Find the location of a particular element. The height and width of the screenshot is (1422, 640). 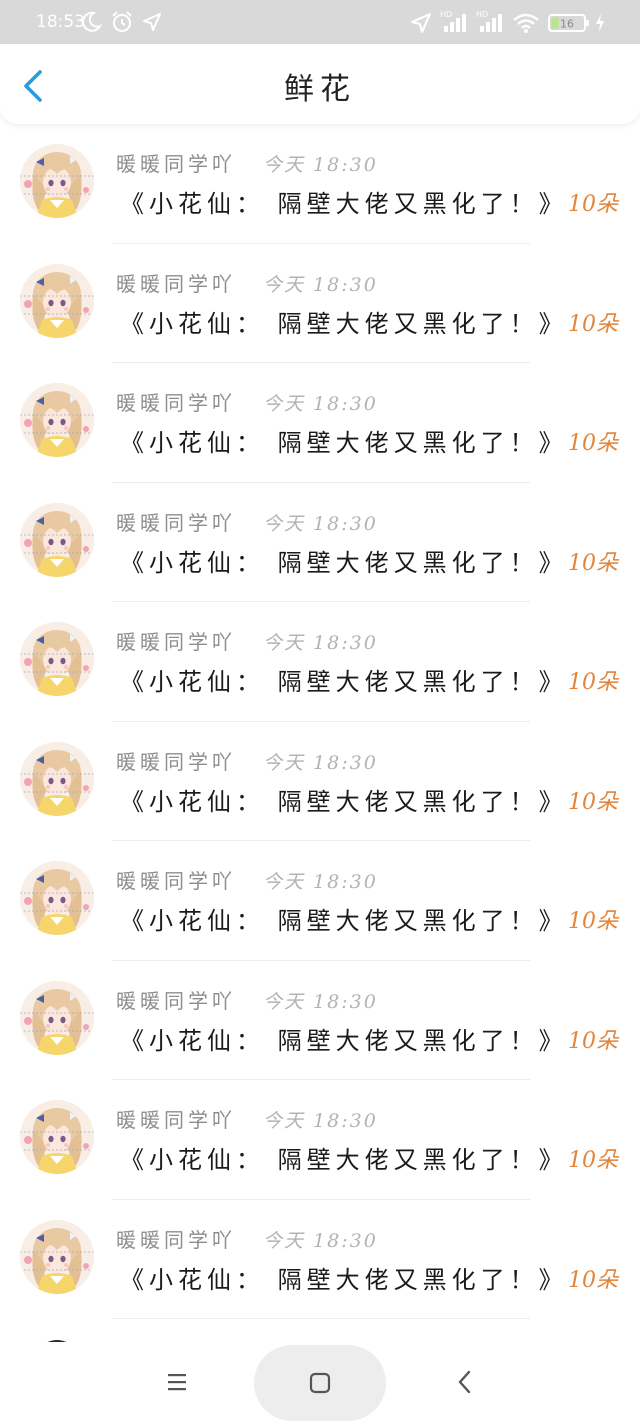

divider is located at coordinates (321, 1318).